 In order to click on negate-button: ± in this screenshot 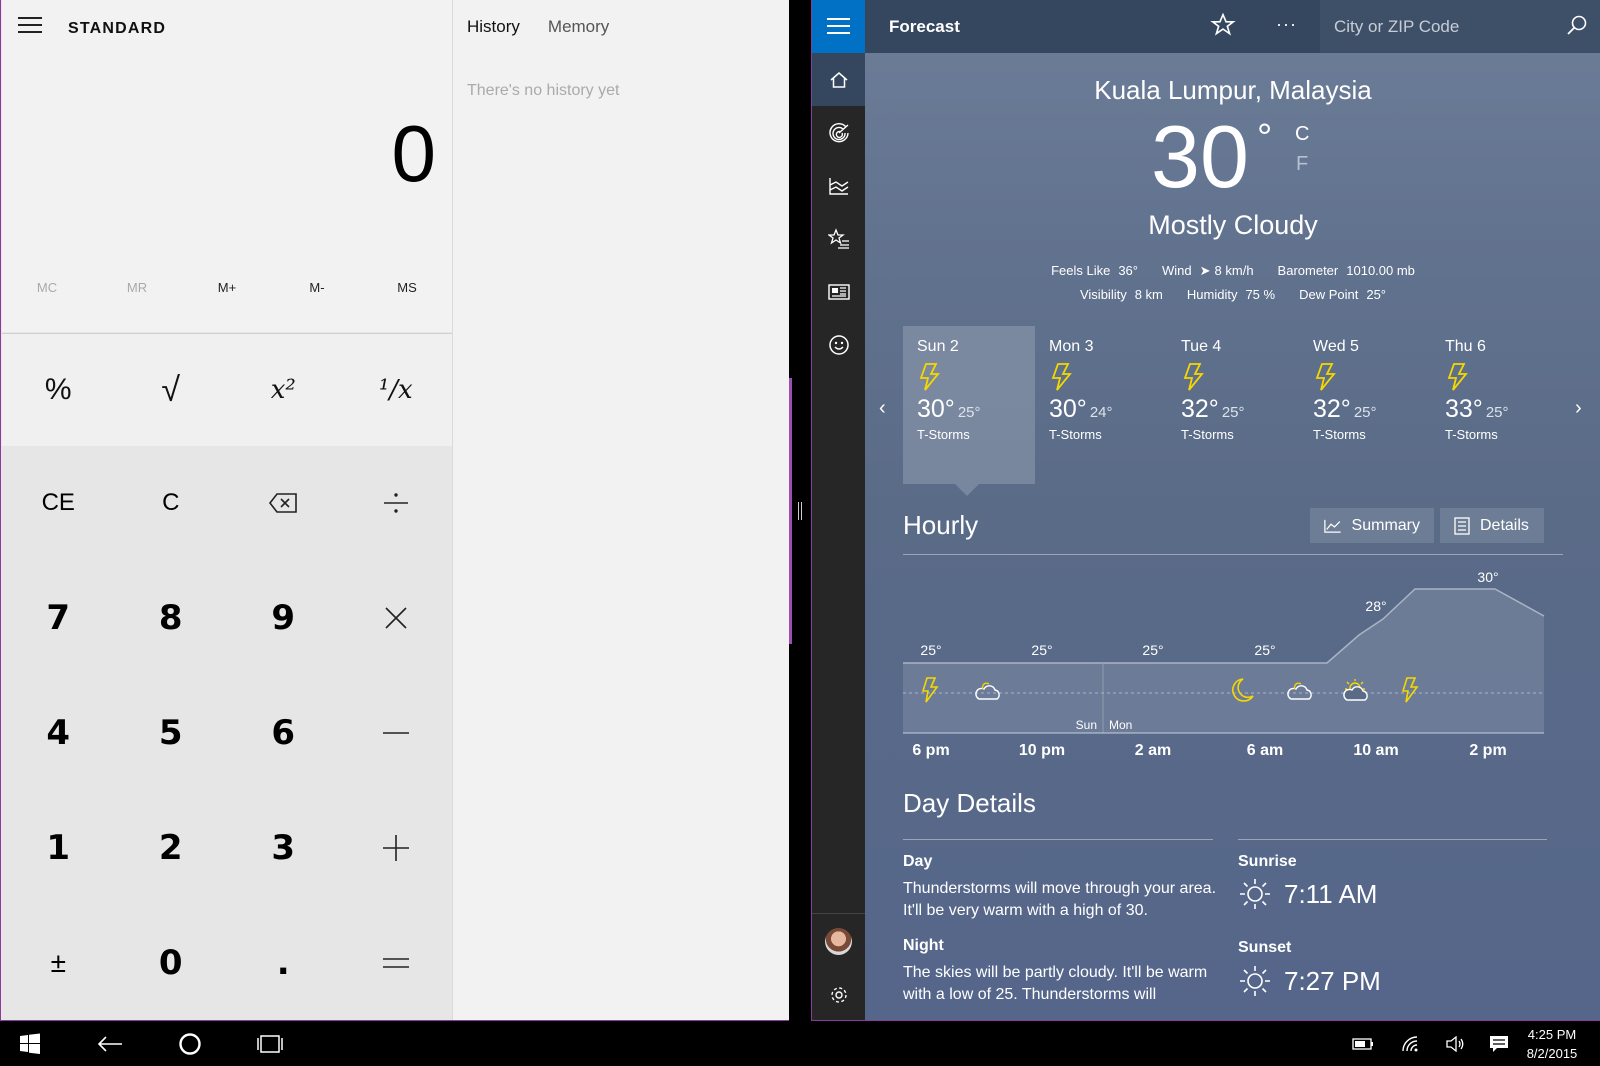, I will do `click(58, 962)`.